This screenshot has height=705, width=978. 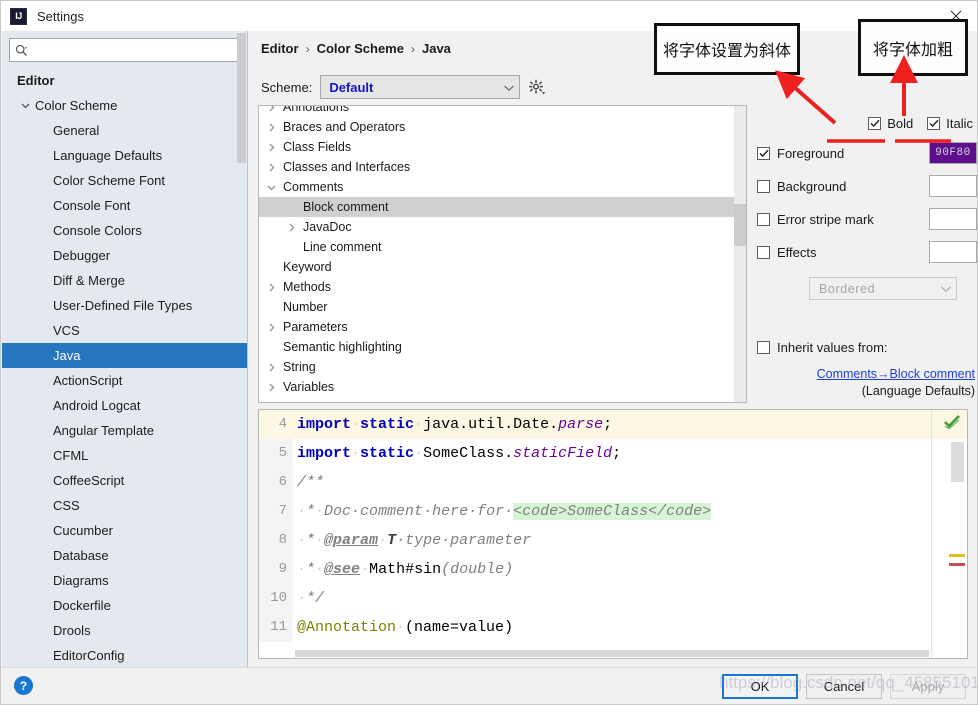 I want to click on option-row-effects: Effects, so click(x=867, y=252).